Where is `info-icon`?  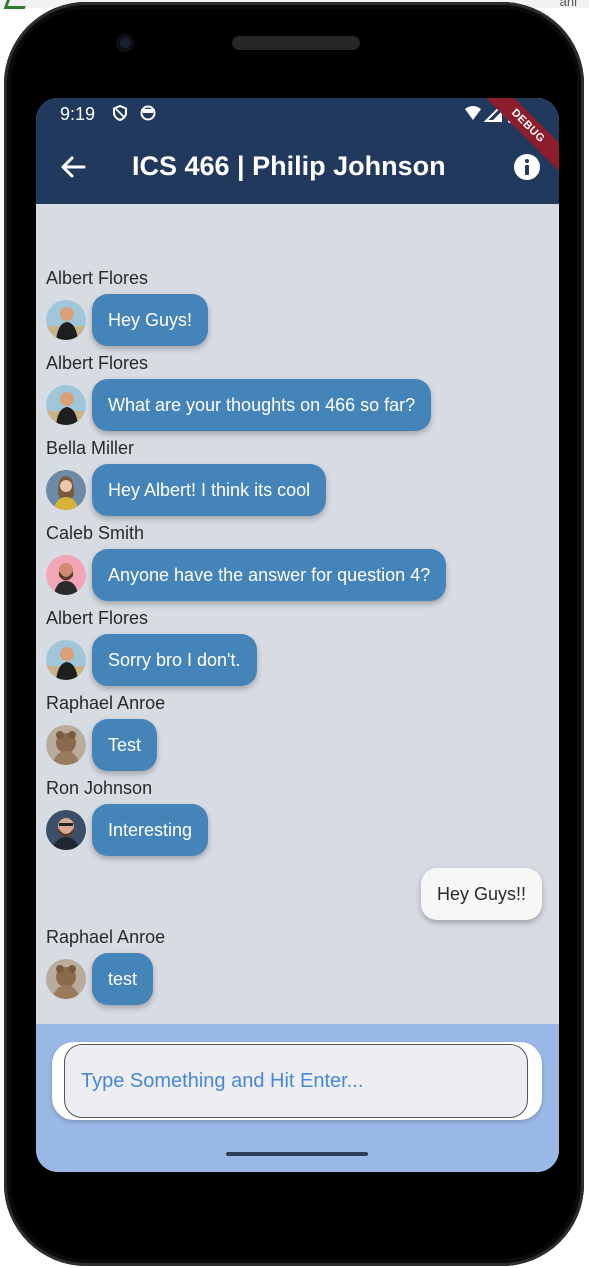
info-icon is located at coordinates (527, 167).